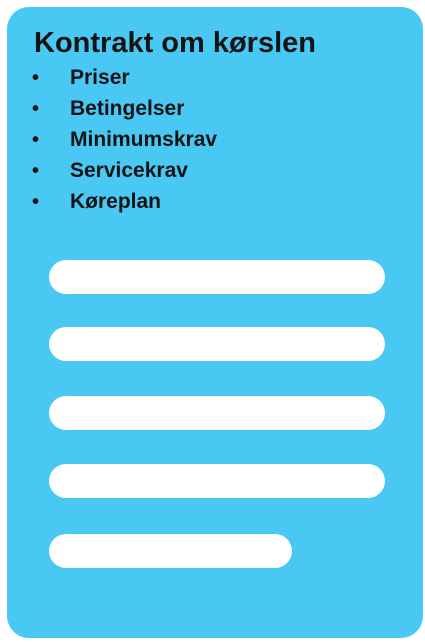 Image resolution: width=425 pixels, height=643 pixels. I want to click on list-item-priser: • Priser, so click(124, 77).